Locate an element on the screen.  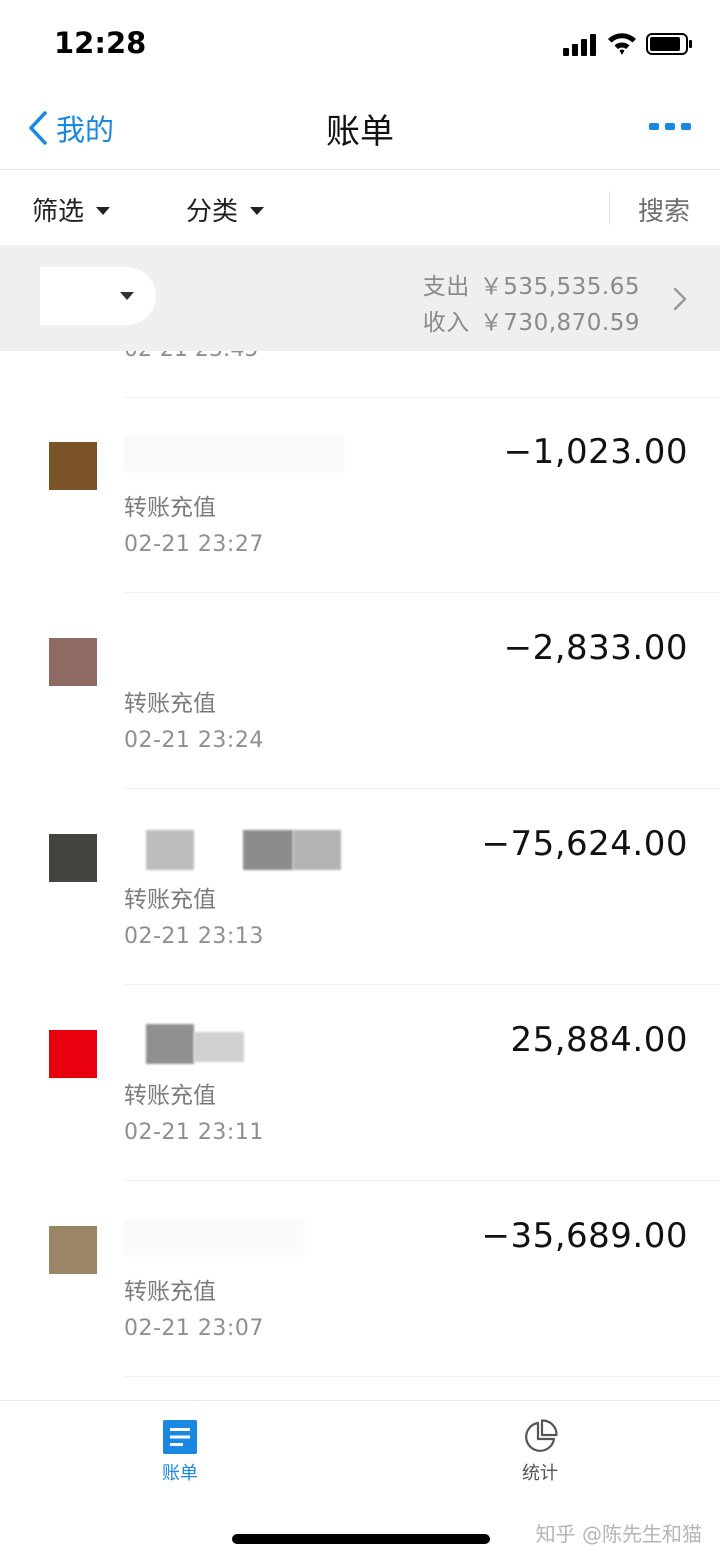
month-selector is located at coordinates (98, 296).